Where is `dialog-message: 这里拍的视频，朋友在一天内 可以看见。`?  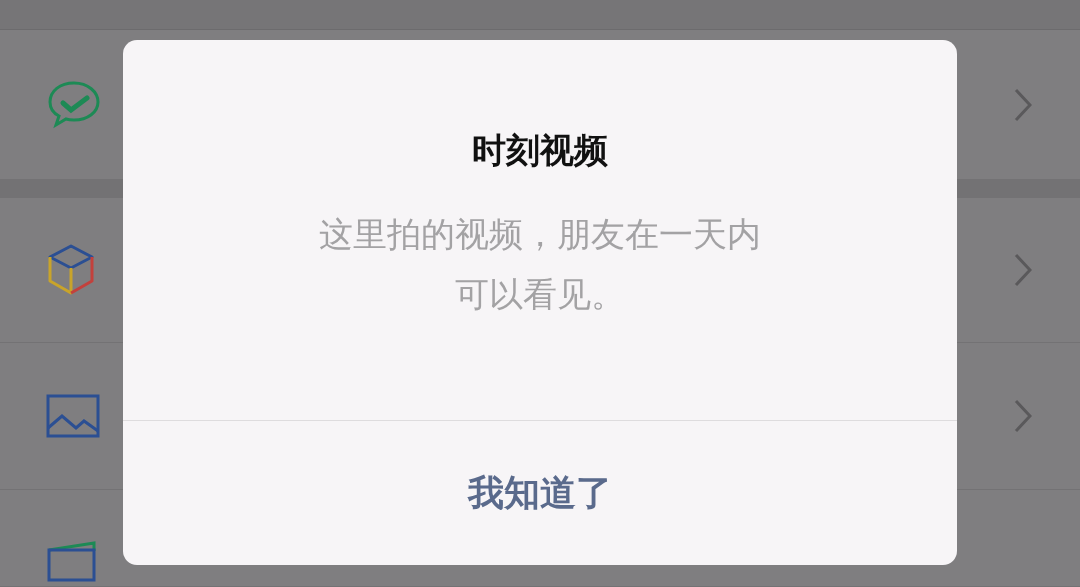
dialog-message: 这里拍的视频，朋友在一天内 可以看见。 is located at coordinates (540, 264).